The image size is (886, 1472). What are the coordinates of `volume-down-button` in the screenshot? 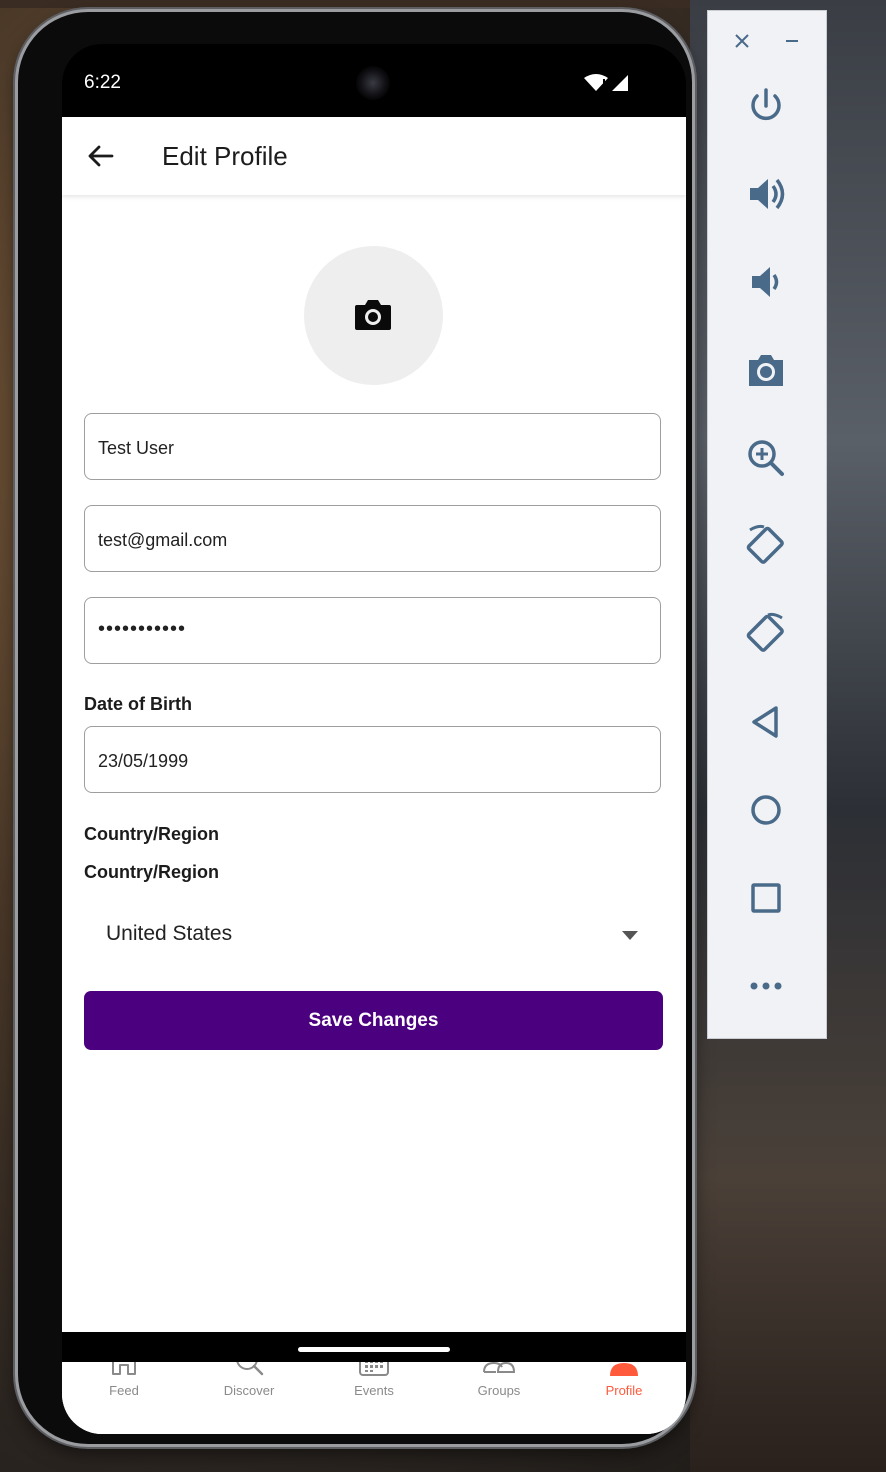 It's located at (766, 282).